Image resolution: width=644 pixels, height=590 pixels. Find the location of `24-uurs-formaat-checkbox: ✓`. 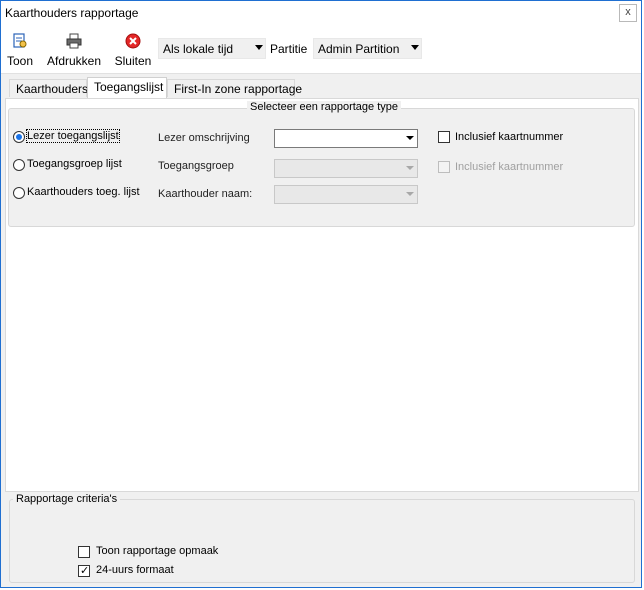

24-uurs-formaat-checkbox: ✓ is located at coordinates (84, 571).